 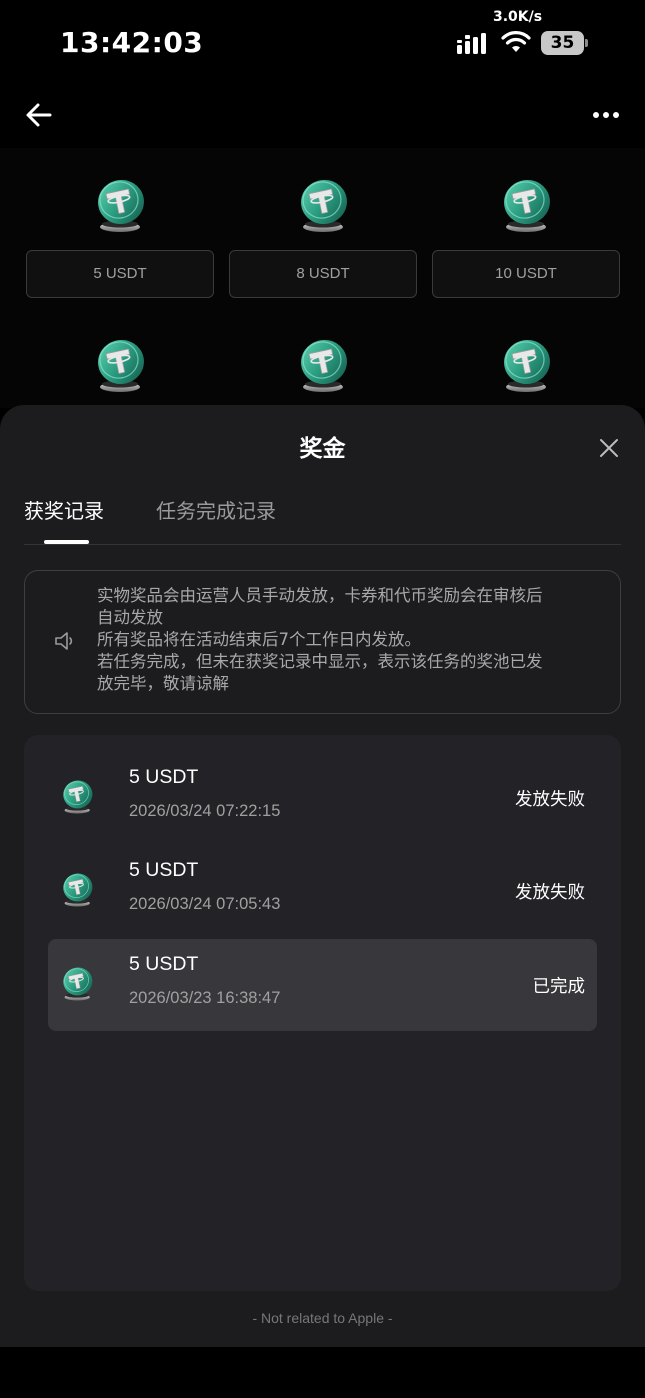 I want to click on tab-task-records: 任务完成记录, so click(x=216, y=509).